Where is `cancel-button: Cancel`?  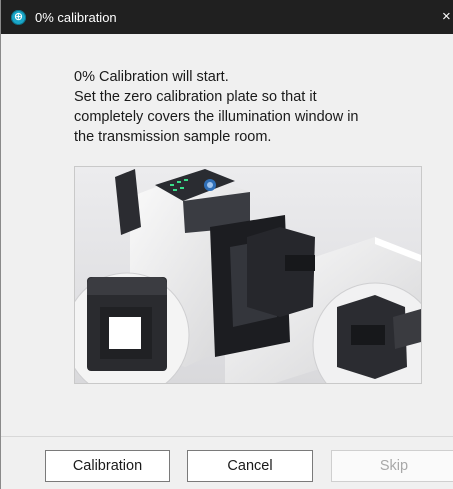 cancel-button: Cancel is located at coordinates (250, 466).